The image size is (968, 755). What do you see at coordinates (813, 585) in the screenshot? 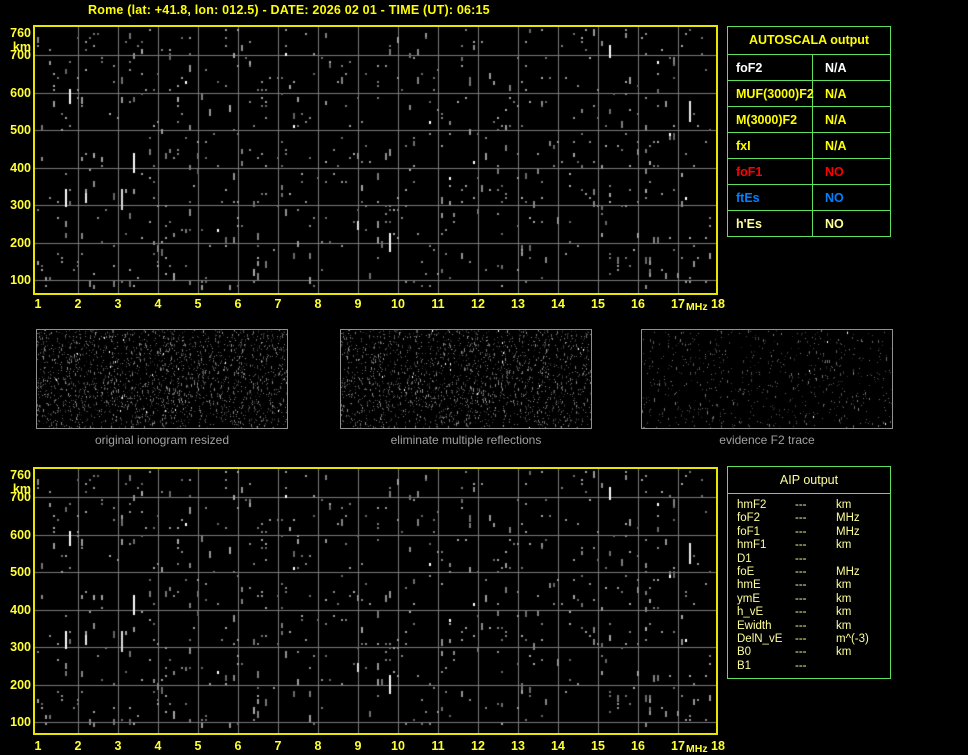
I see `aip-table-row: hmE --- km` at bounding box center [813, 585].